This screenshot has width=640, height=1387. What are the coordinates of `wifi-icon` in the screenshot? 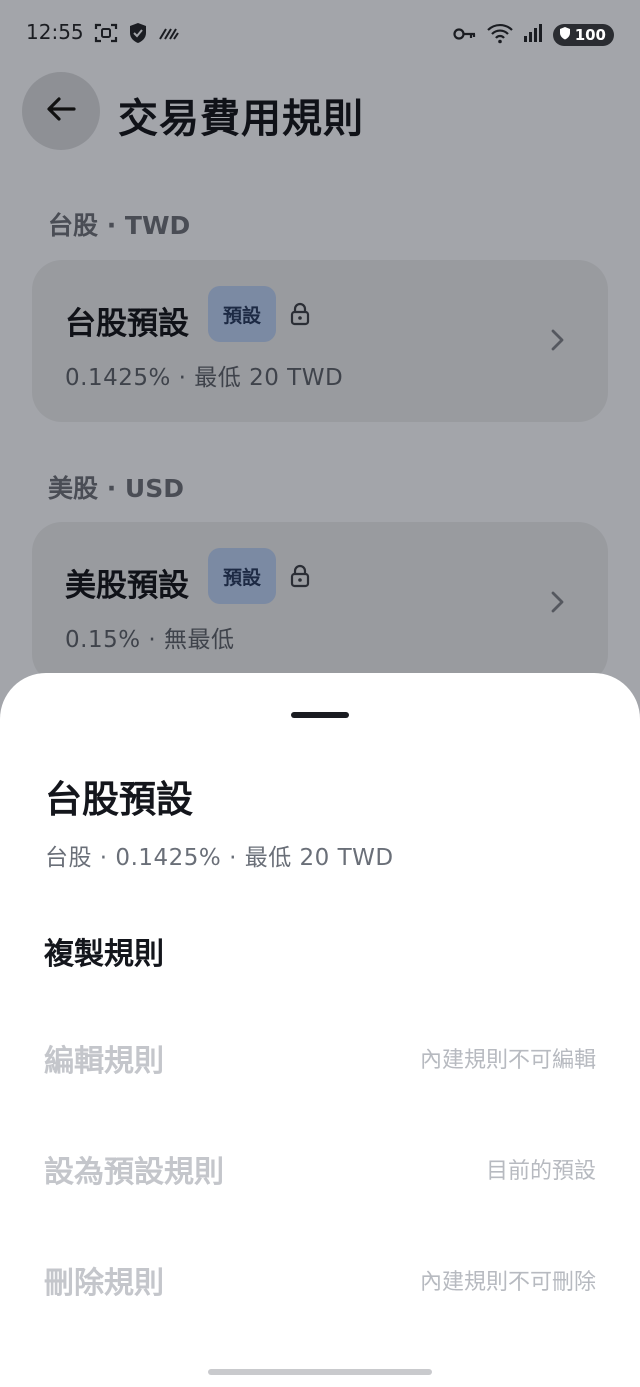 It's located at (499, 35).